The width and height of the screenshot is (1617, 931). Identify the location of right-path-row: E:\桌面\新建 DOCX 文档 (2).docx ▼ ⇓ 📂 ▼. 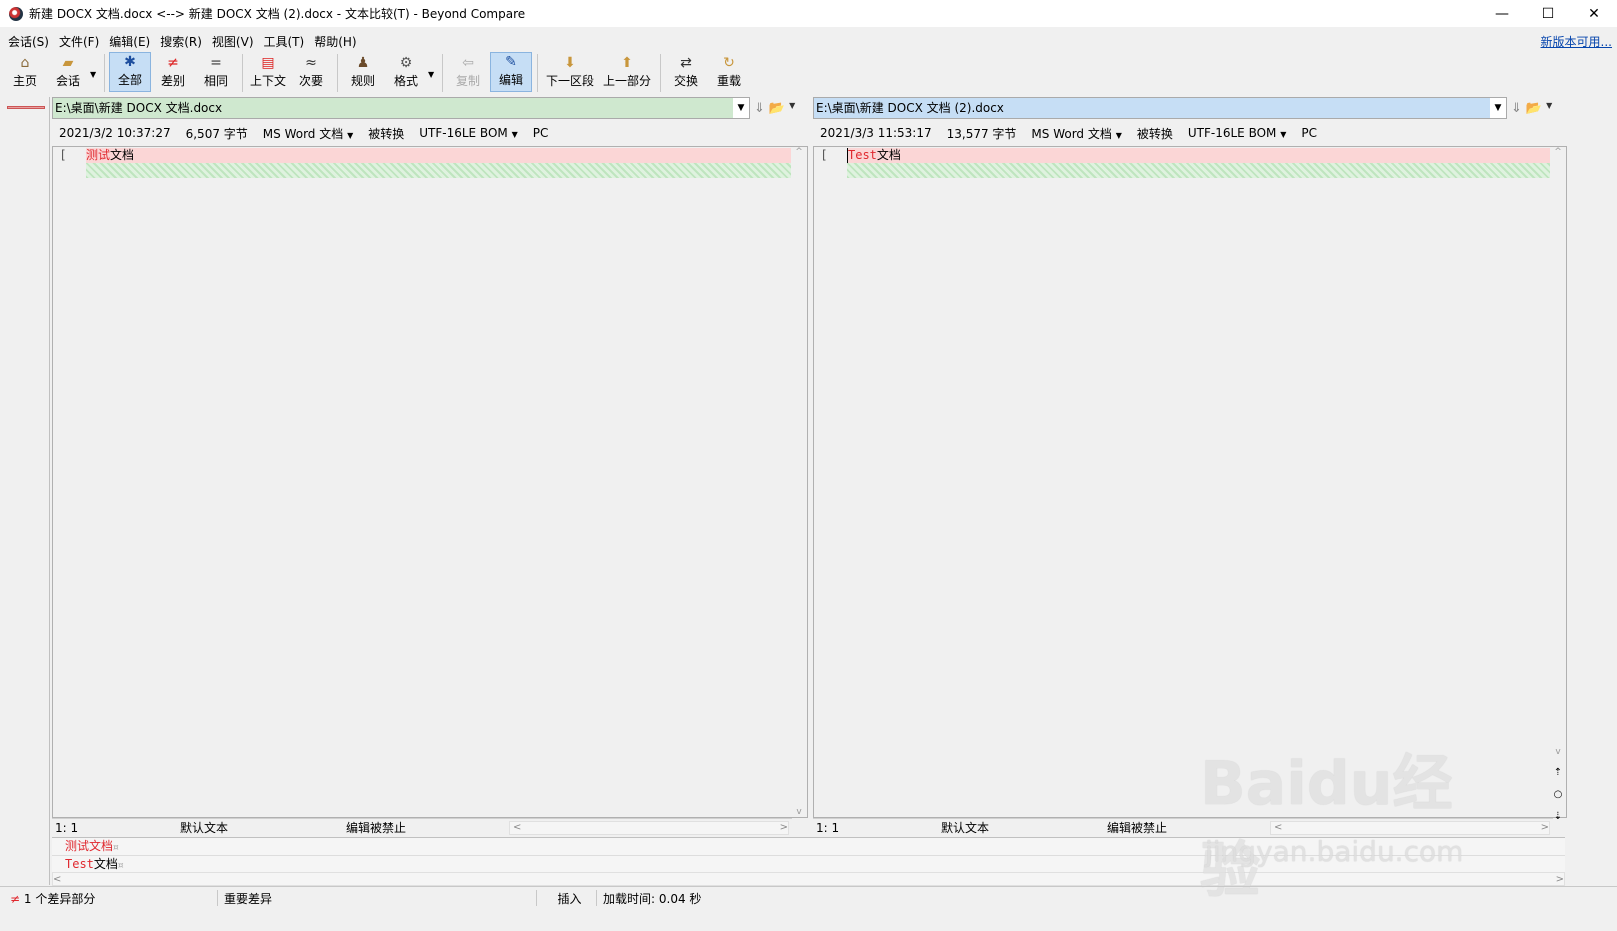
(1193, 108).